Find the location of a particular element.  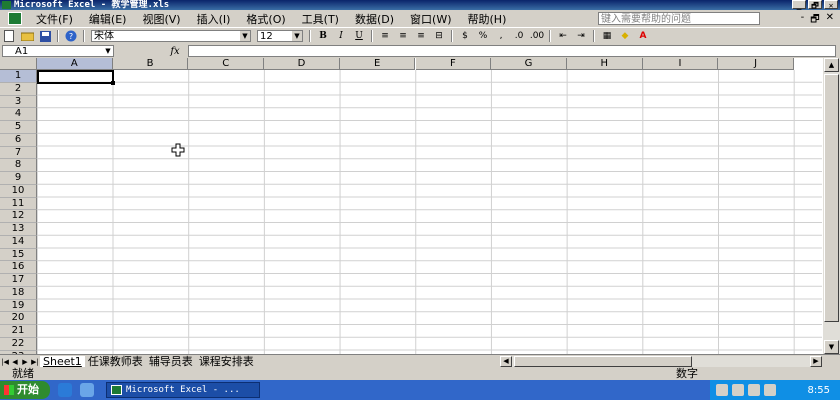

tab-schedule: 课程安排表 is located at coordinates (226, 361).